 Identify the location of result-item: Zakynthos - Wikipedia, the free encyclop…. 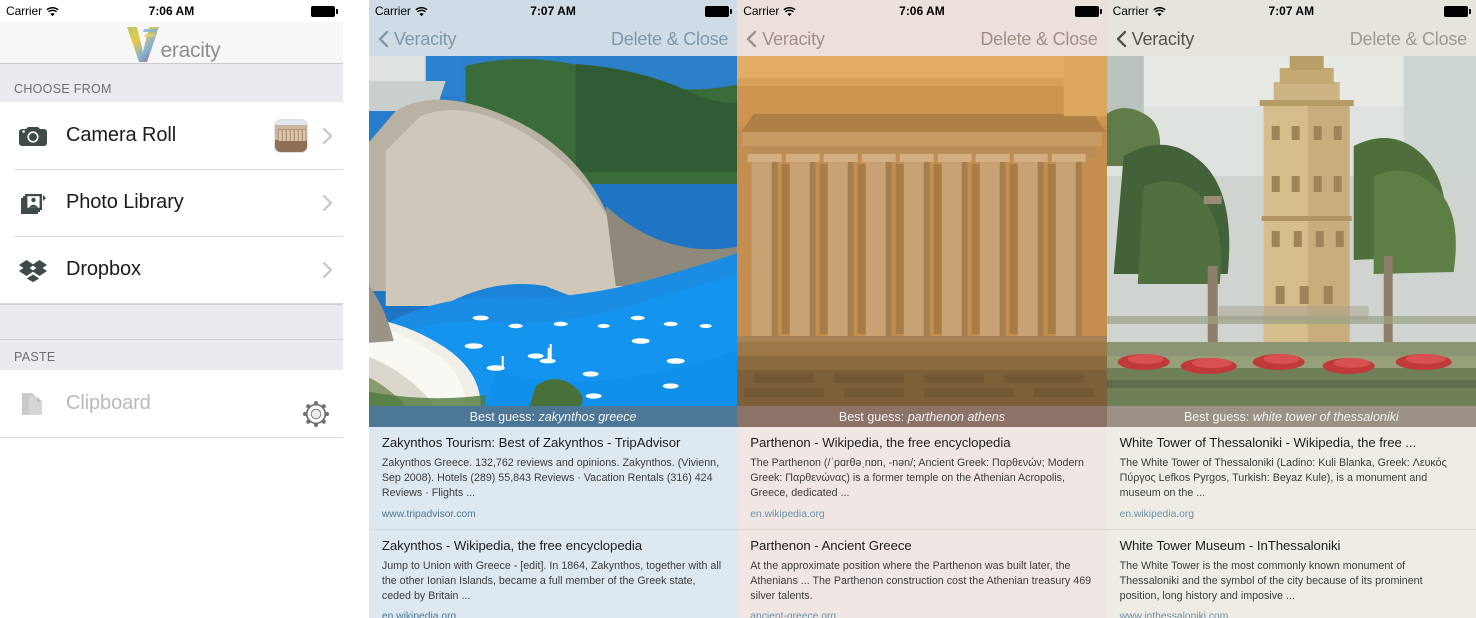
(553, 573).